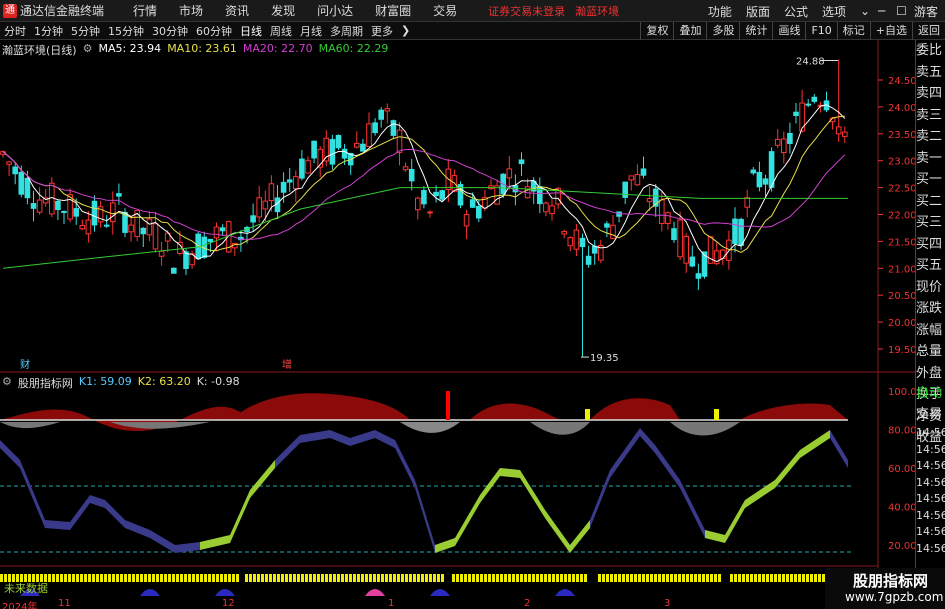 Image resolution: width=945 pixels, height=609 pixels. Describe the element at coordinates (755, 31) in the screenshot. I see `tongji-button: 统计` at that location.